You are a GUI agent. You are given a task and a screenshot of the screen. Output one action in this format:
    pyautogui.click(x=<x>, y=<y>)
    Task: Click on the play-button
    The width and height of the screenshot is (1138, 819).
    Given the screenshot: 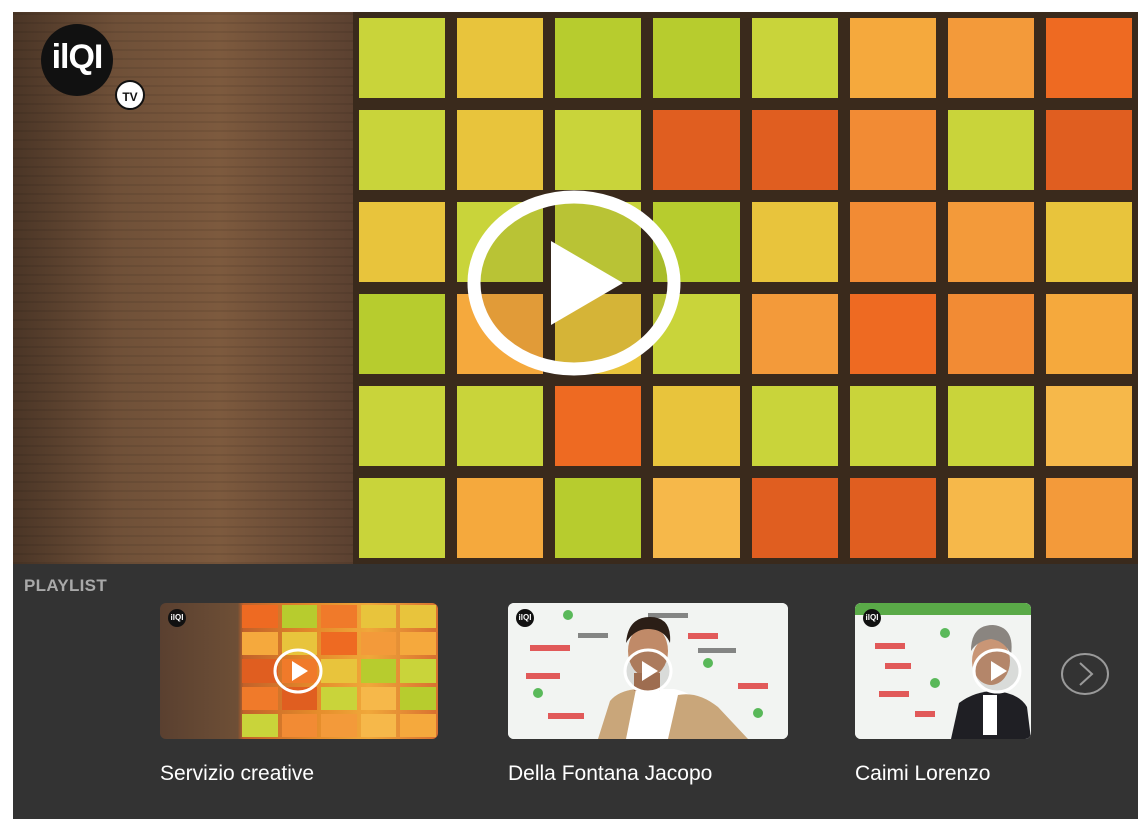 What is the action you would take?
    pyautogui.click(x=574, y=283)
    